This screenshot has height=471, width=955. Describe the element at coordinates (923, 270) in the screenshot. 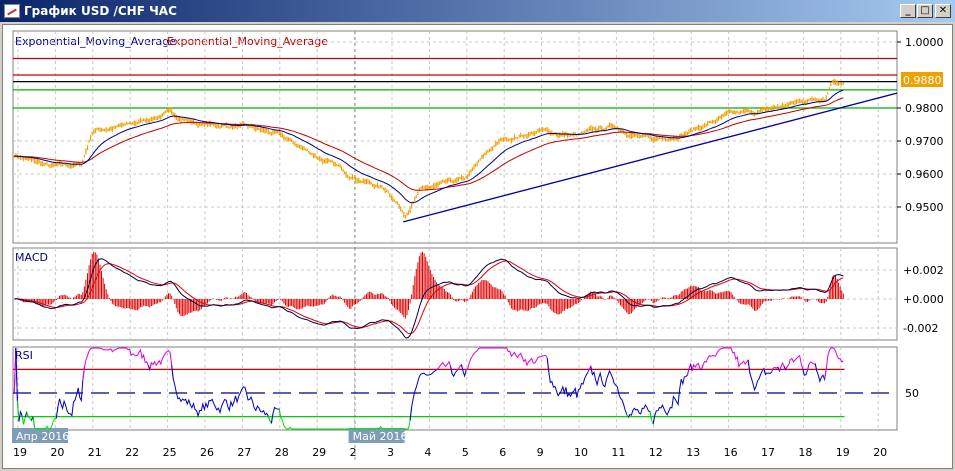

I see `macd-tick-label: +0.002` at that location.